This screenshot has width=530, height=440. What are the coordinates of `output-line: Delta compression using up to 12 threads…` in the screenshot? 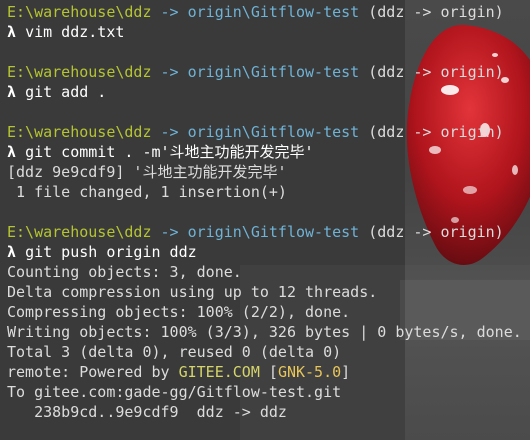 It's located at (264, 292).